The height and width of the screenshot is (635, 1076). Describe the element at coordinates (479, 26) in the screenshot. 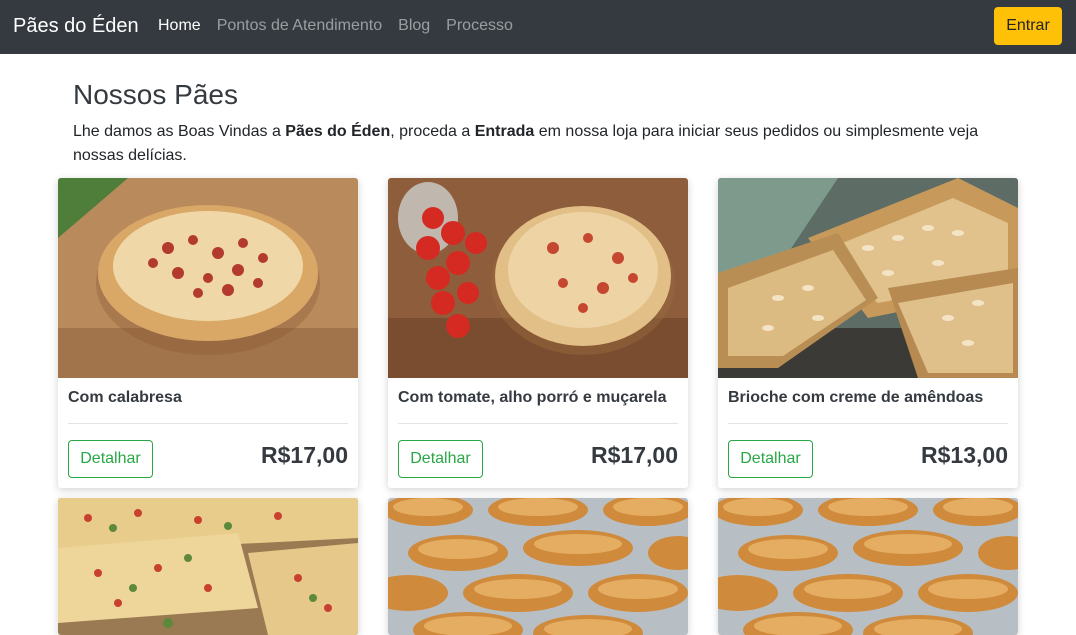

I see `nav-link-processo: Processo` at that location.